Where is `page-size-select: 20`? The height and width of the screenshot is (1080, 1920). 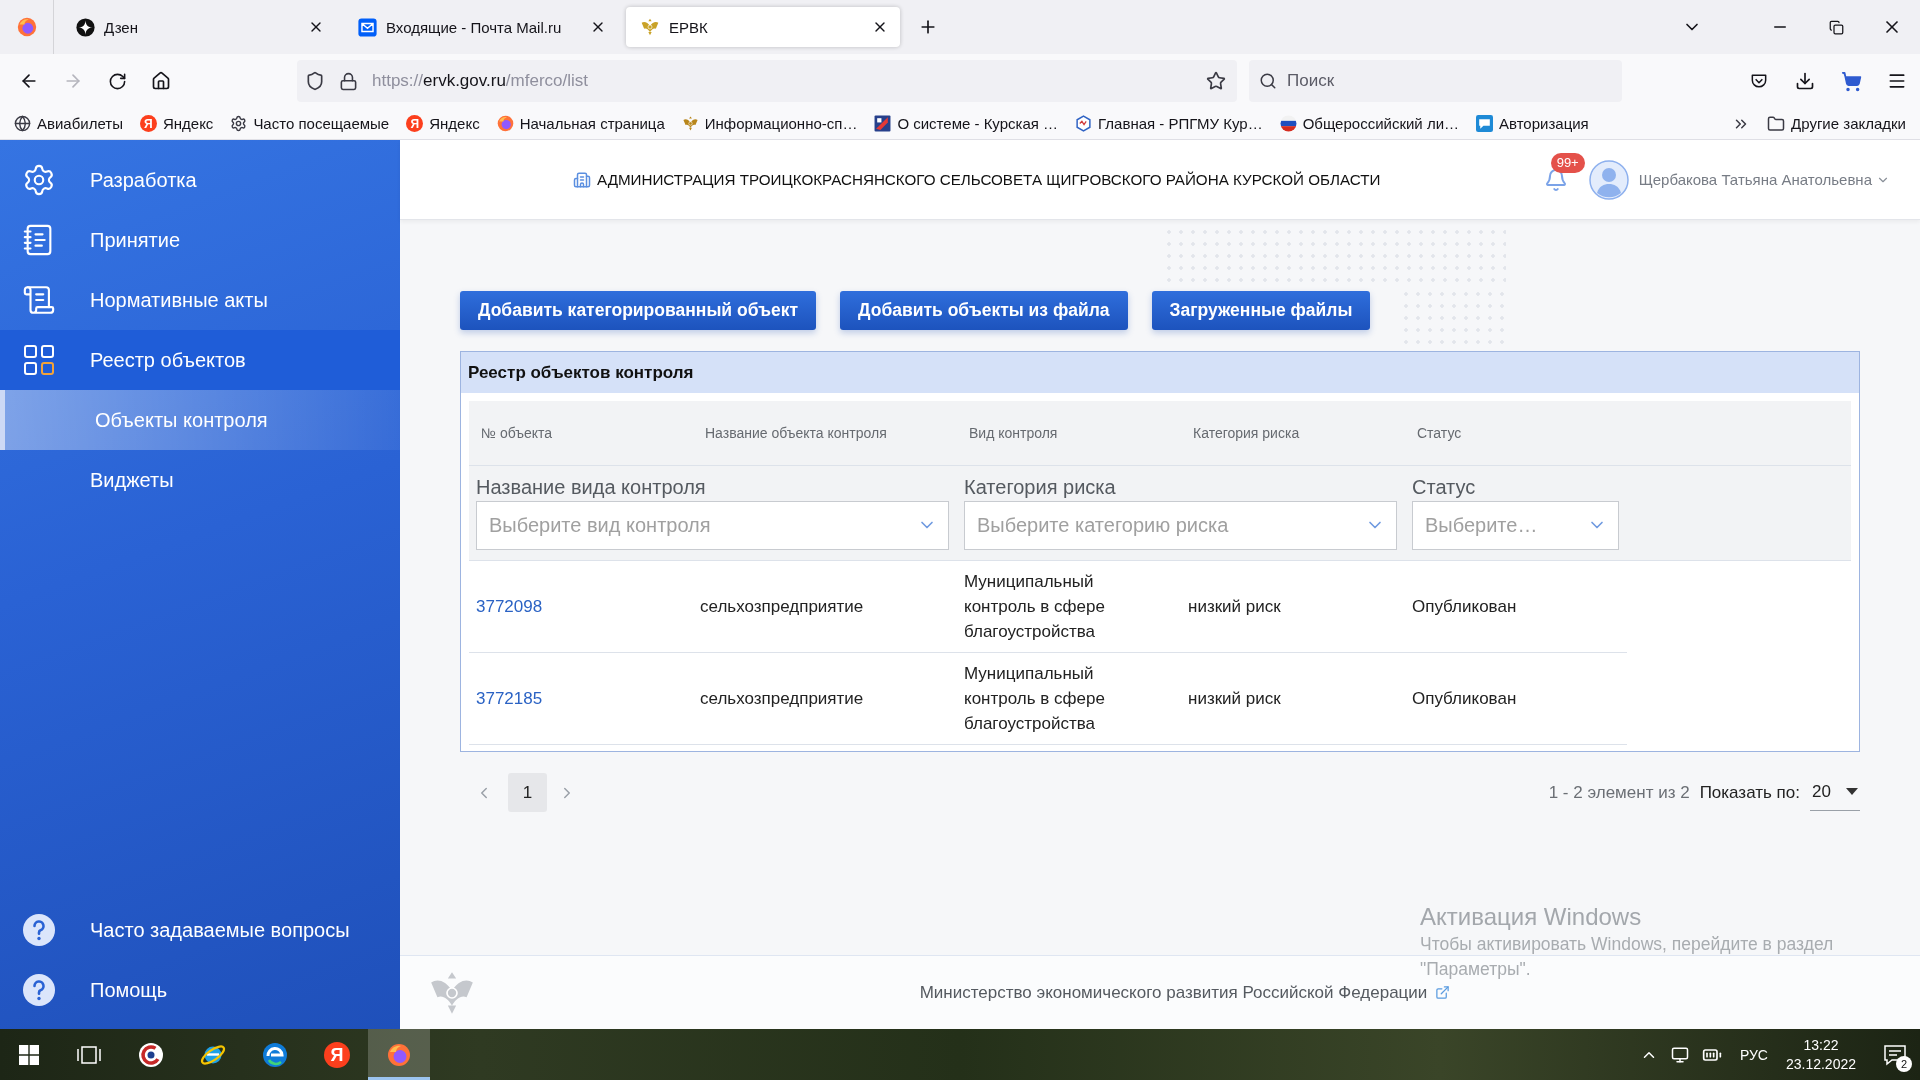 page-size-select: 20 is located at coordinates (1835, 792).